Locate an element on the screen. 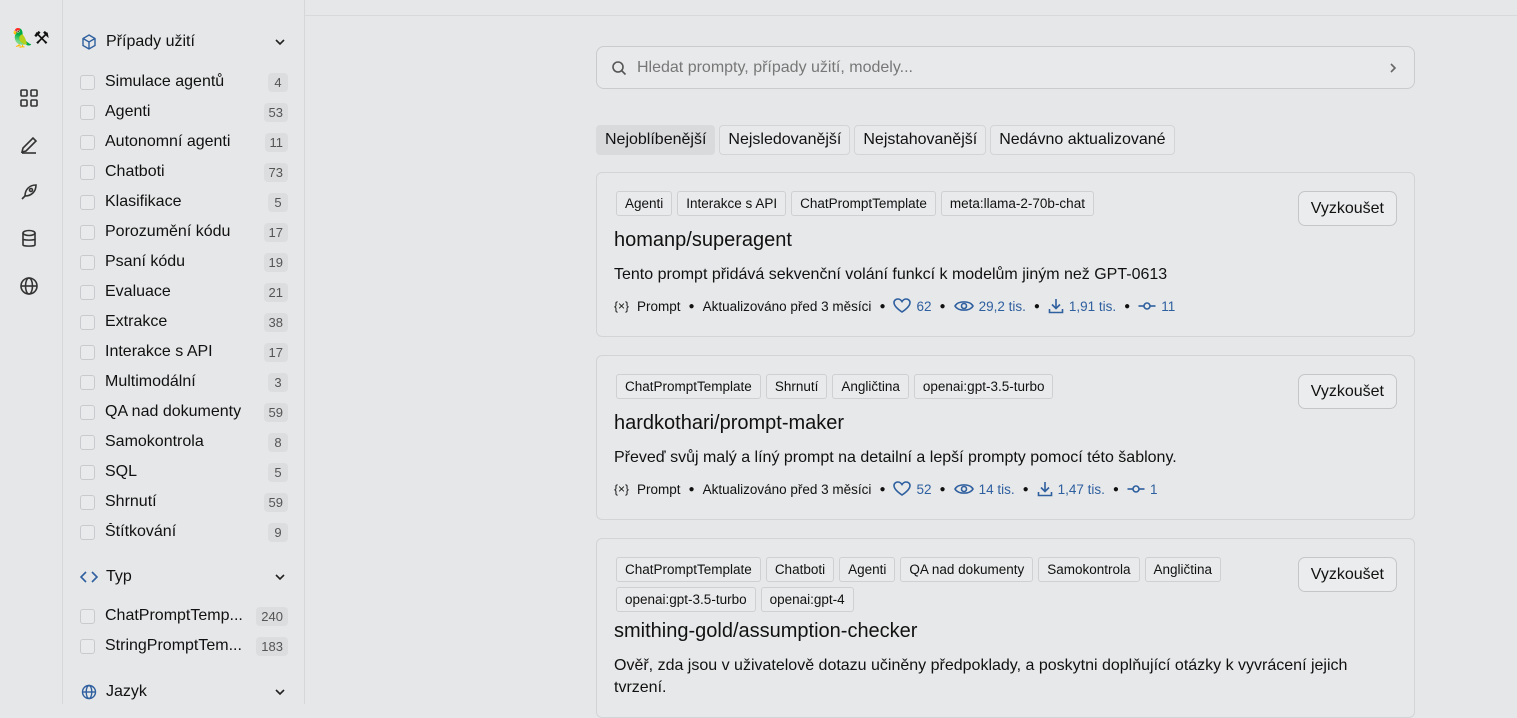 The image size is (1517, 718). filter-item-evaluace: Evaluace 21 is located at coordinates (184, 292).